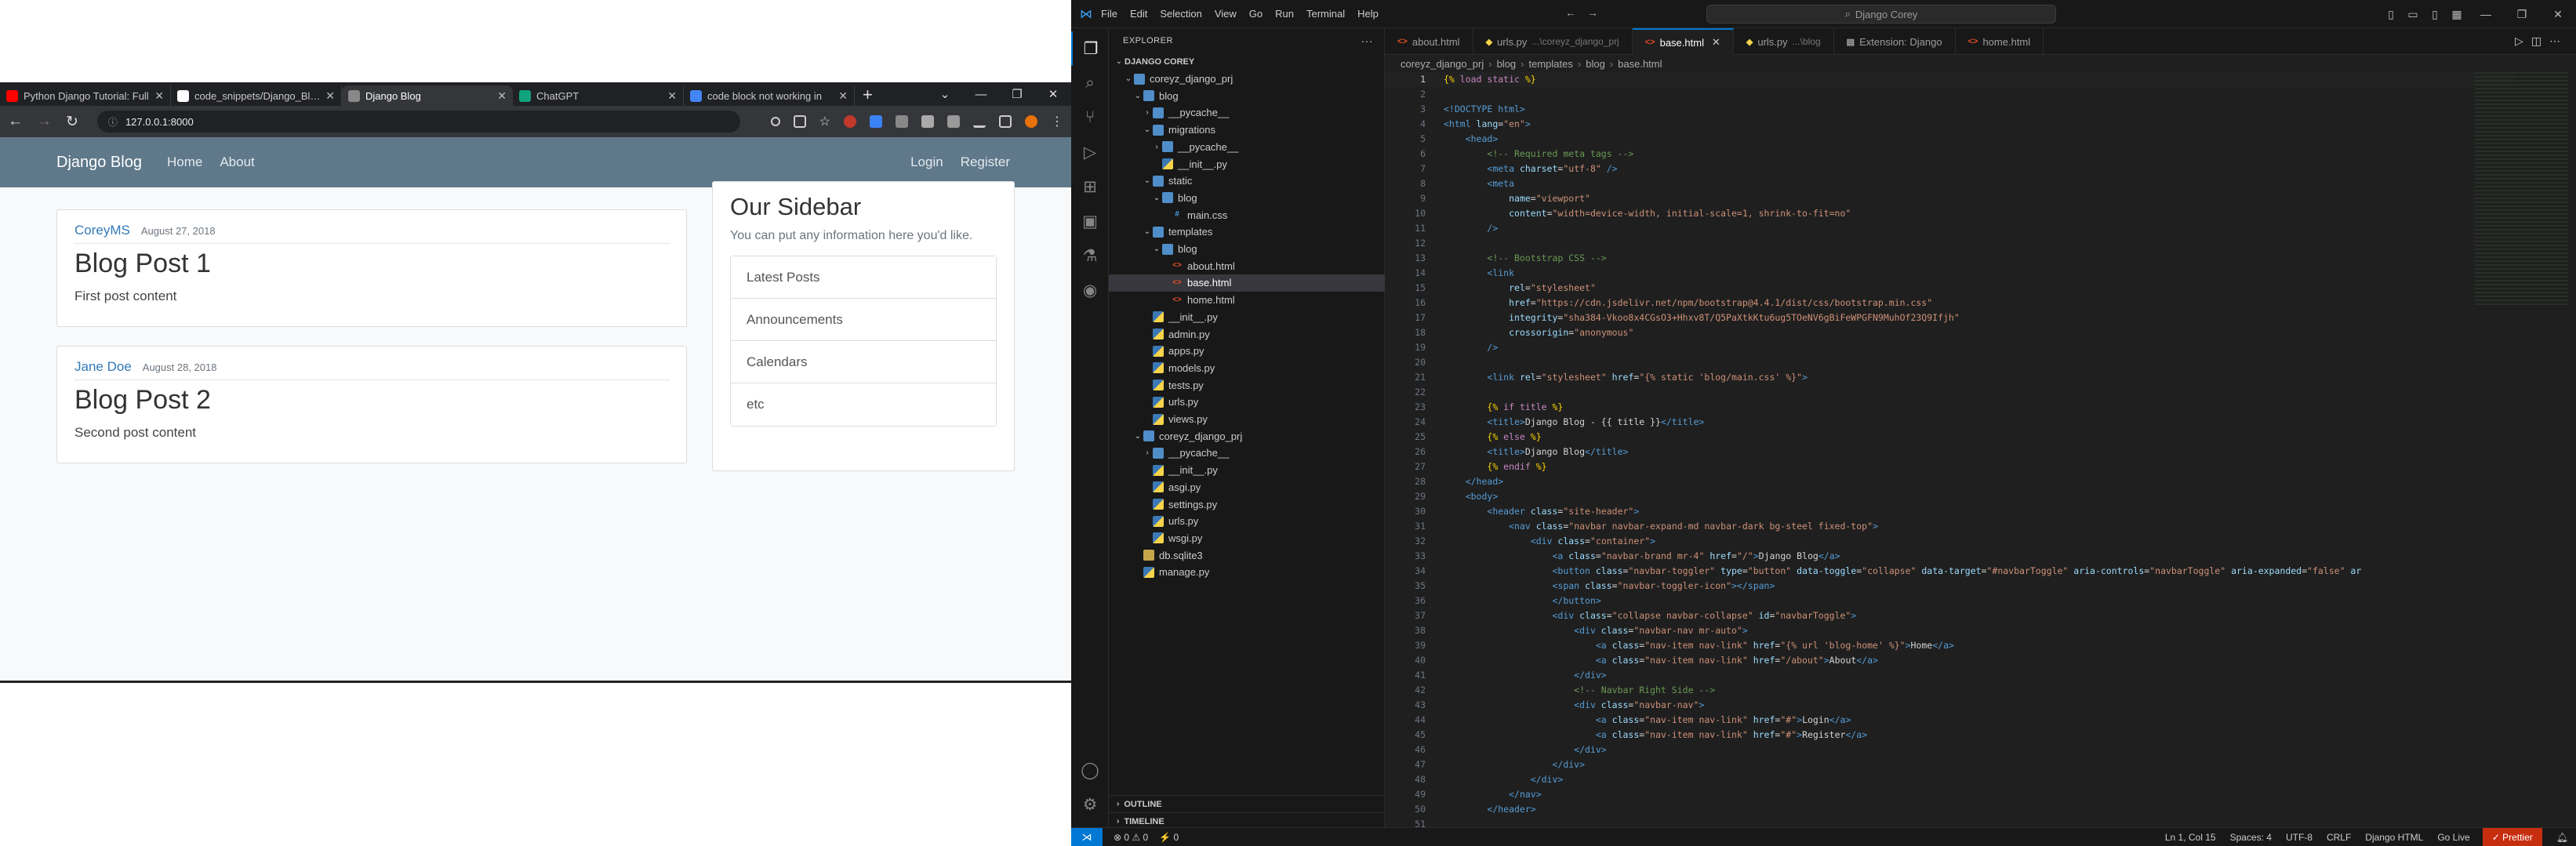 This screenshot has height=846, width=2576. What do you see at coordinates (1090, 804) in the screenshot?
I see `manage-gear-icon: ⚙` at bounding box center [1090, 804].